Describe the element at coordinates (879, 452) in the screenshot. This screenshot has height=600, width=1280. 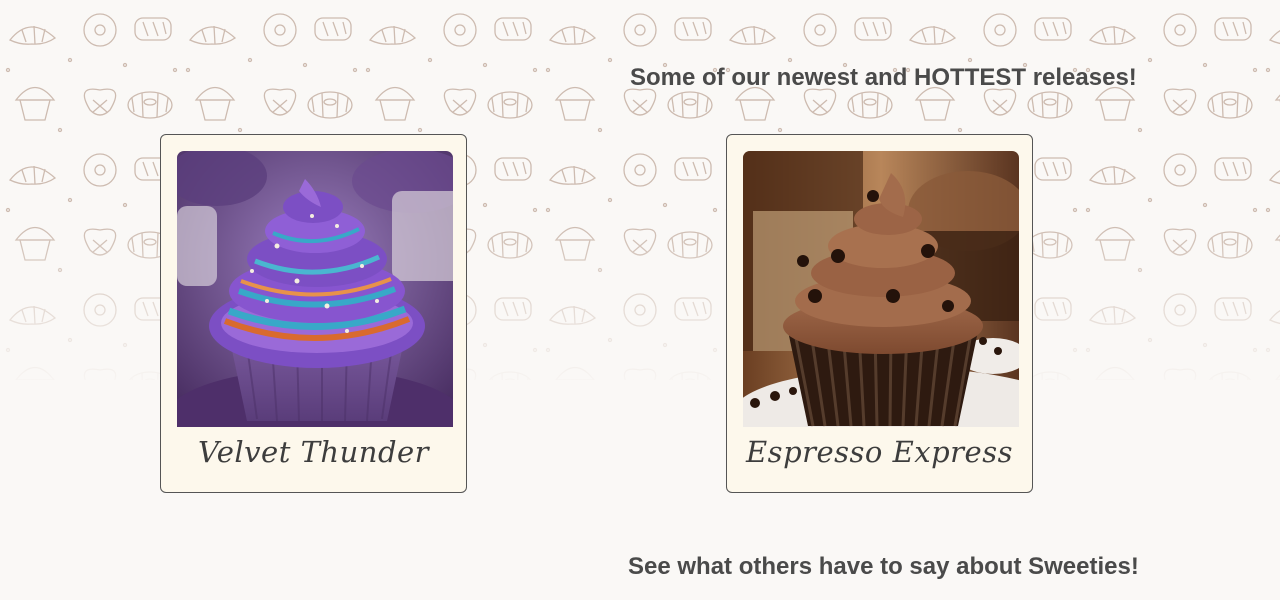
I see `product-name: Espresso Express` at that location.